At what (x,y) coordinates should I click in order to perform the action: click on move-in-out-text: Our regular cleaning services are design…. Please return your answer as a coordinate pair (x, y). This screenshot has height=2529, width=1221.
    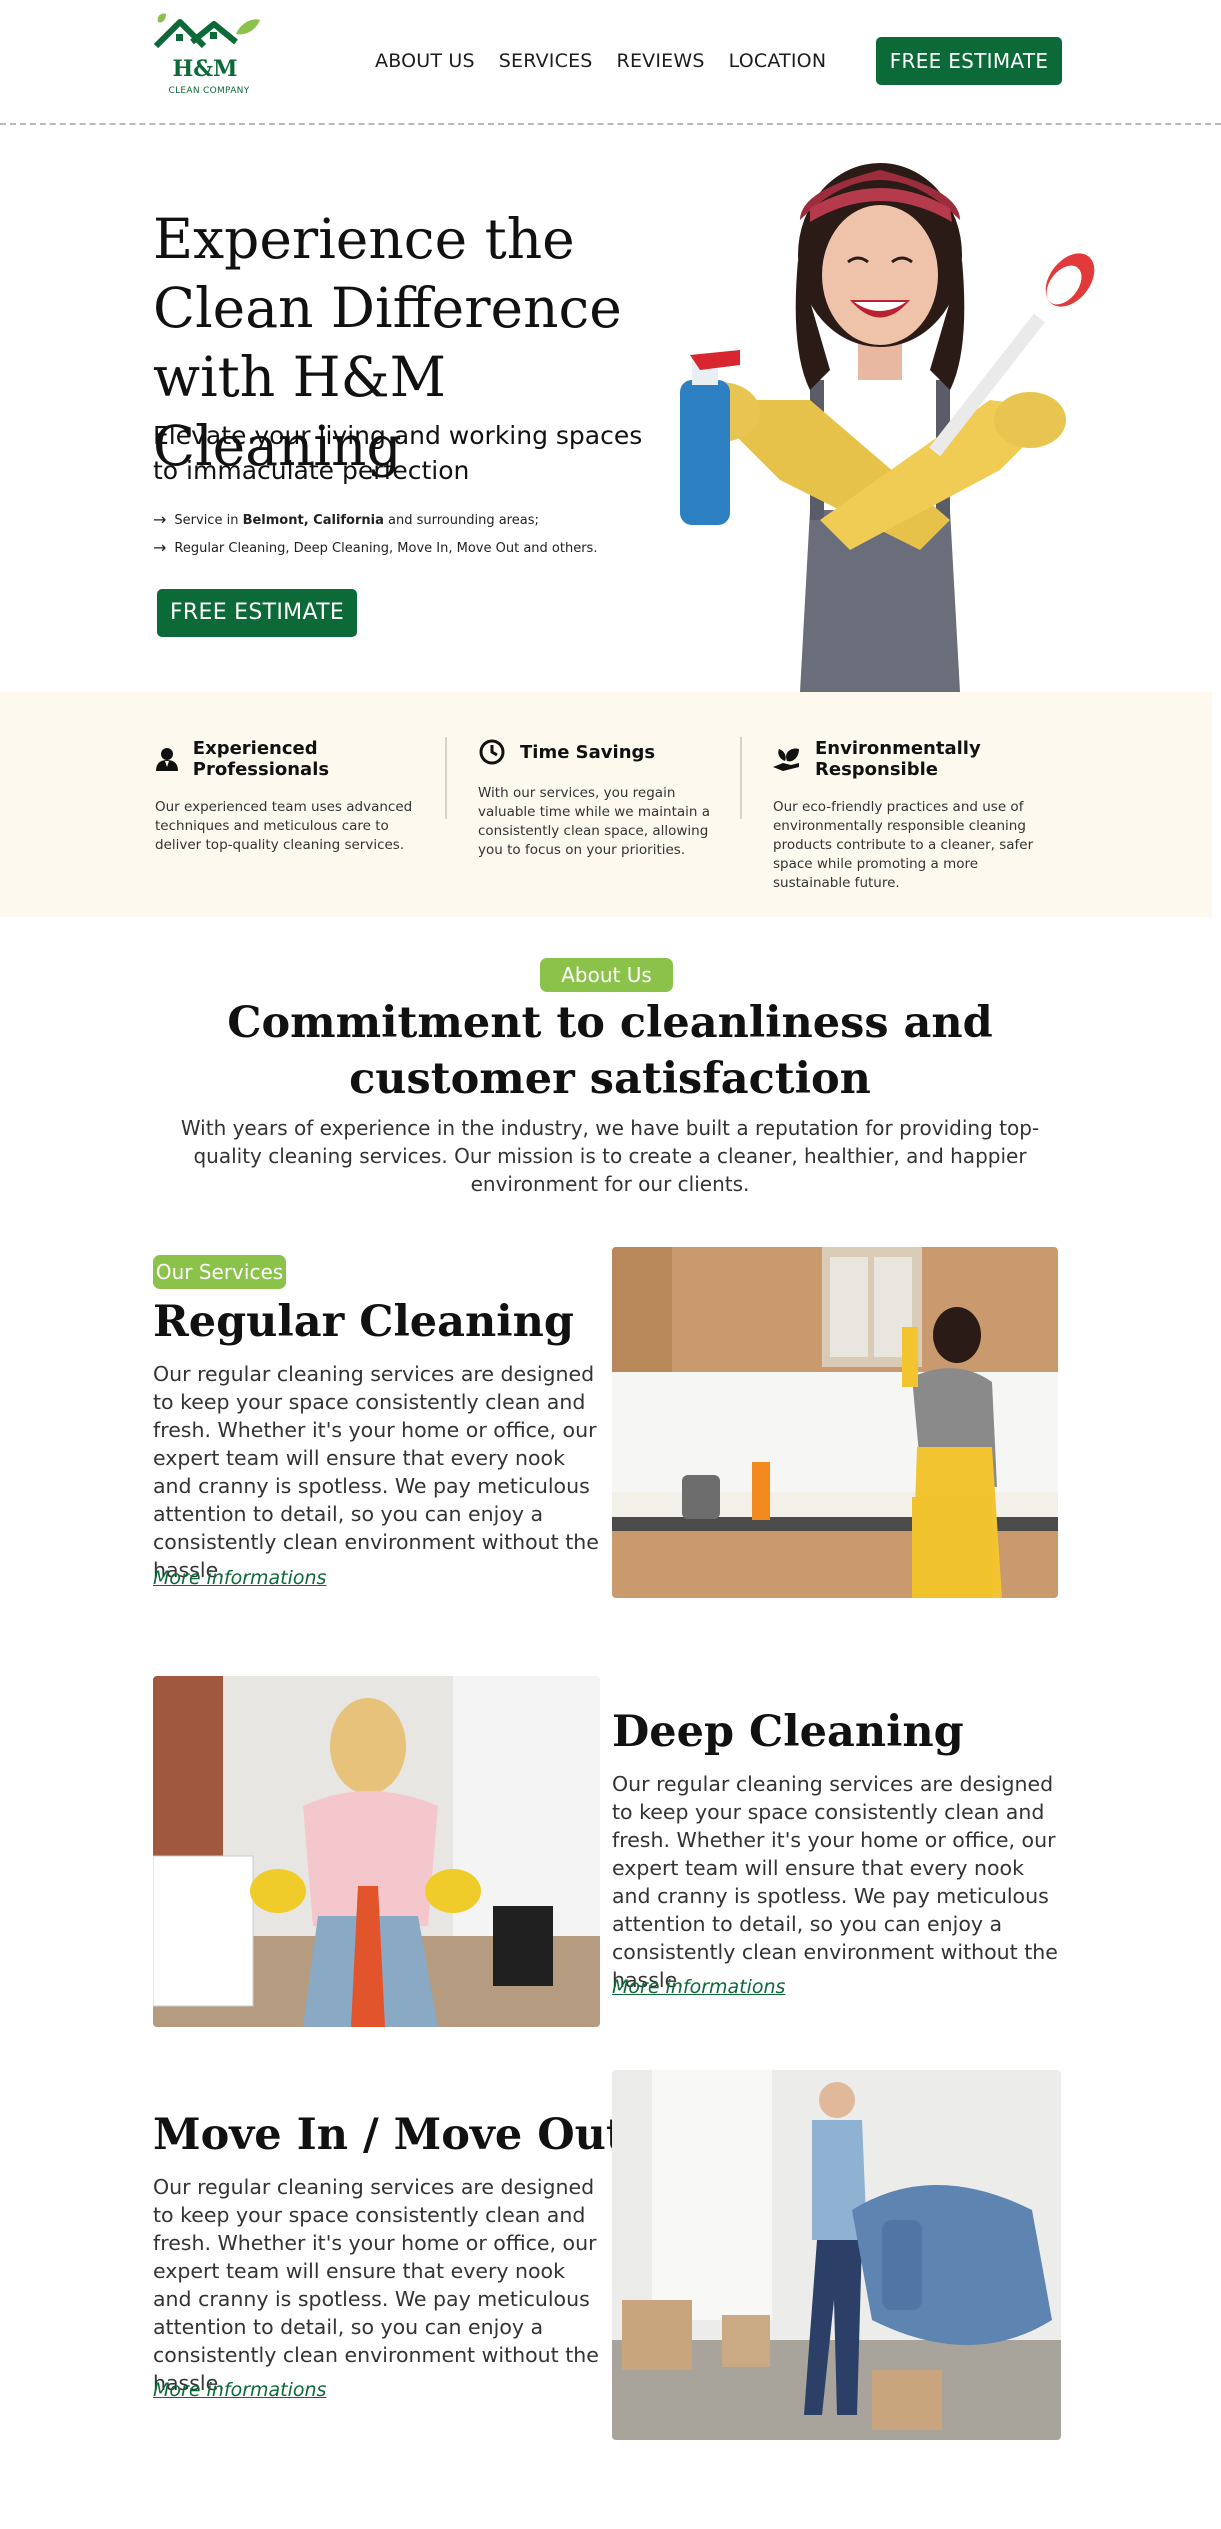
    Looking at the image, I should click on (376, 2285).